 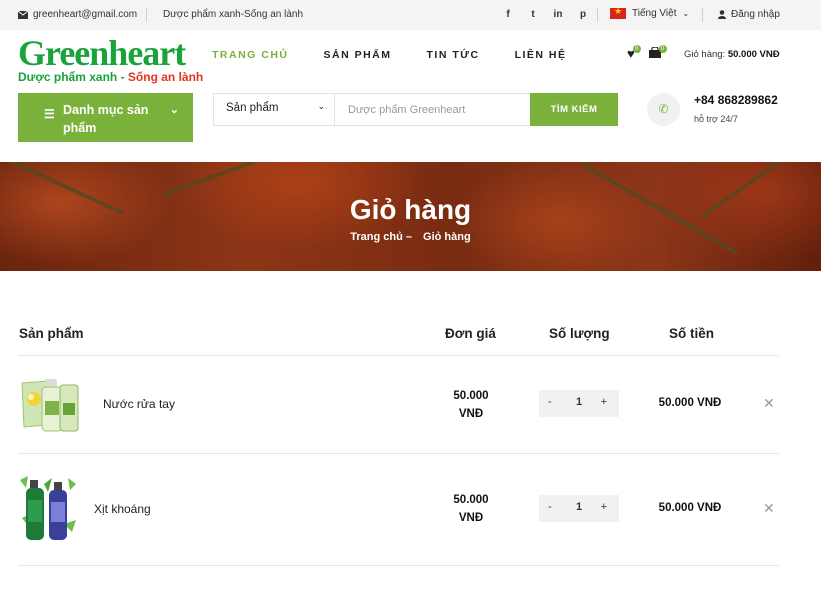 I want to click on logo-brand: Greenheart, so click(x=102, y=53).